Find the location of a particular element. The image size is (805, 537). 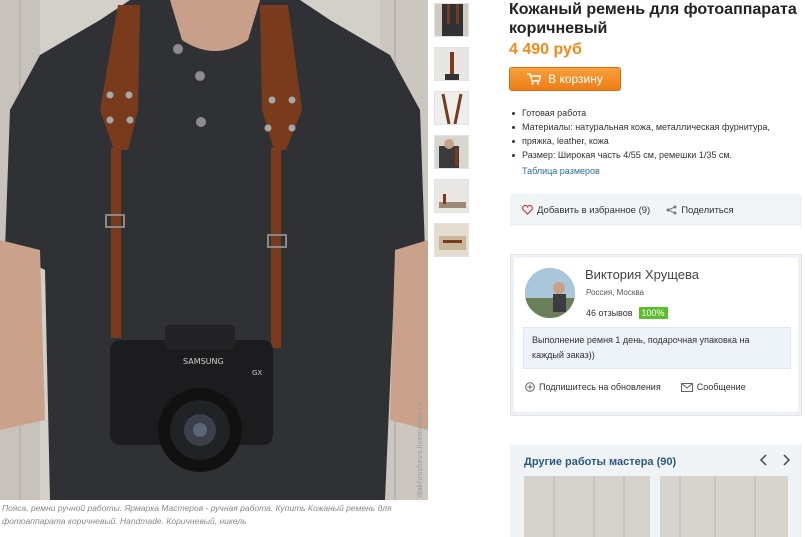

share-label: Поделиться is located at coordinates (707, 210).